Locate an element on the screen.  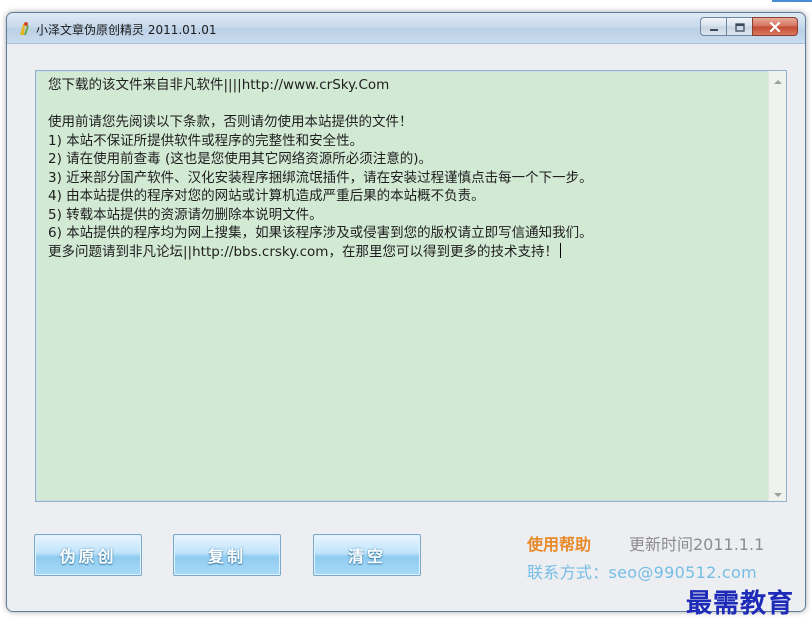
minimize-icon is located at coordinates (714, 26).